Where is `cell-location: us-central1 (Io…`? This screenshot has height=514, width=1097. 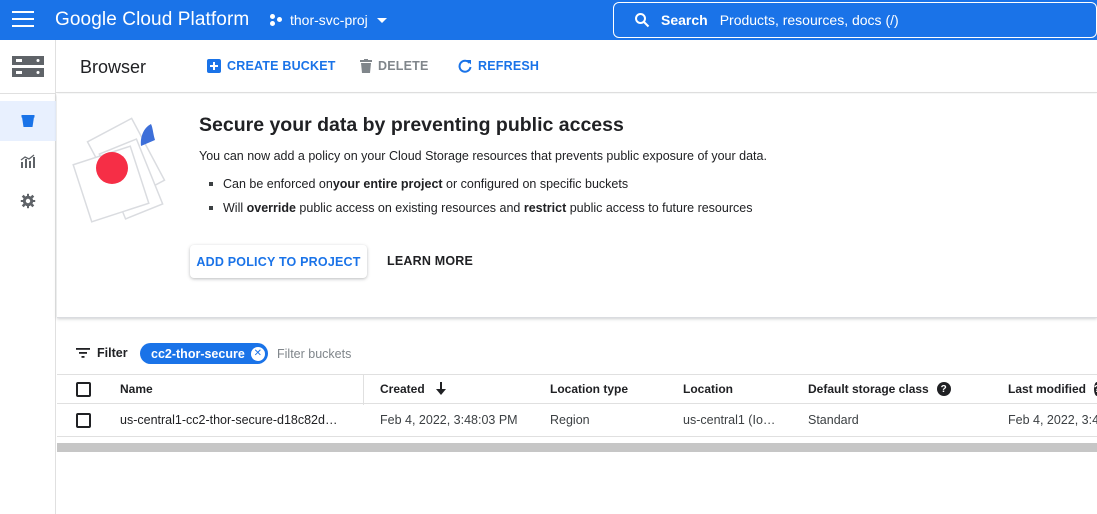
cell-location: us-central1 (Io… is located at coordinates (729, 420).